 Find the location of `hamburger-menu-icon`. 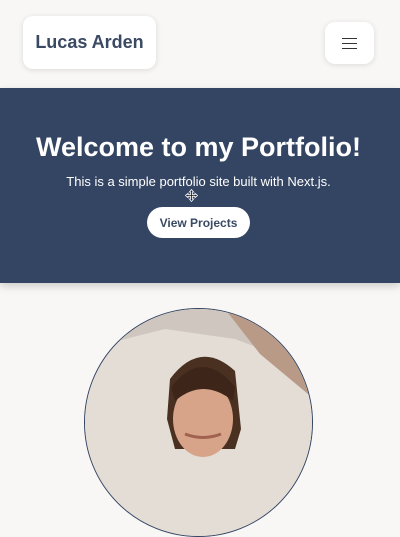

hamburger-menu-icon is located at coordinates (349, 43).